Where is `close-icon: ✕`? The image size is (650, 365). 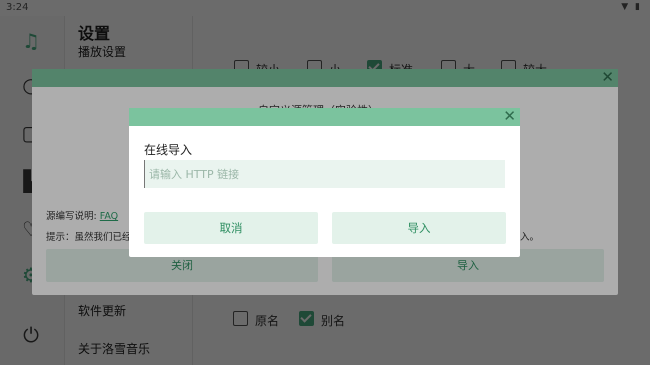 close-icon: ✕ is located at coordinates (509, 116).